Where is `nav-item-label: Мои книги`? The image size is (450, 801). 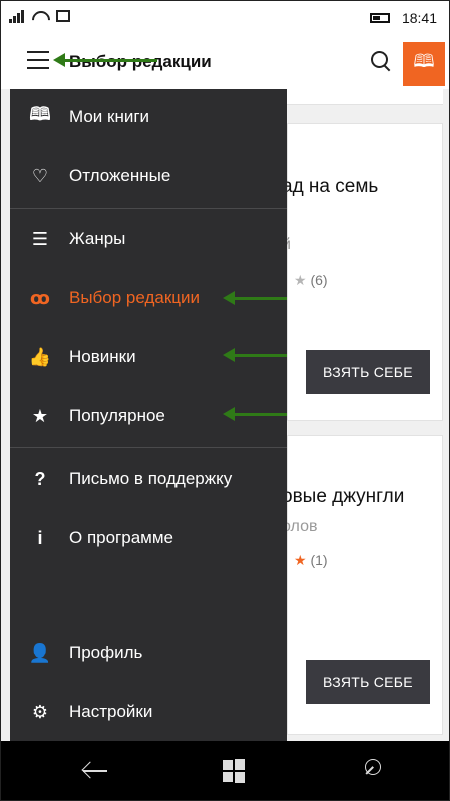
nav-item-label: Мои книги is located at coordinates (109, 116).